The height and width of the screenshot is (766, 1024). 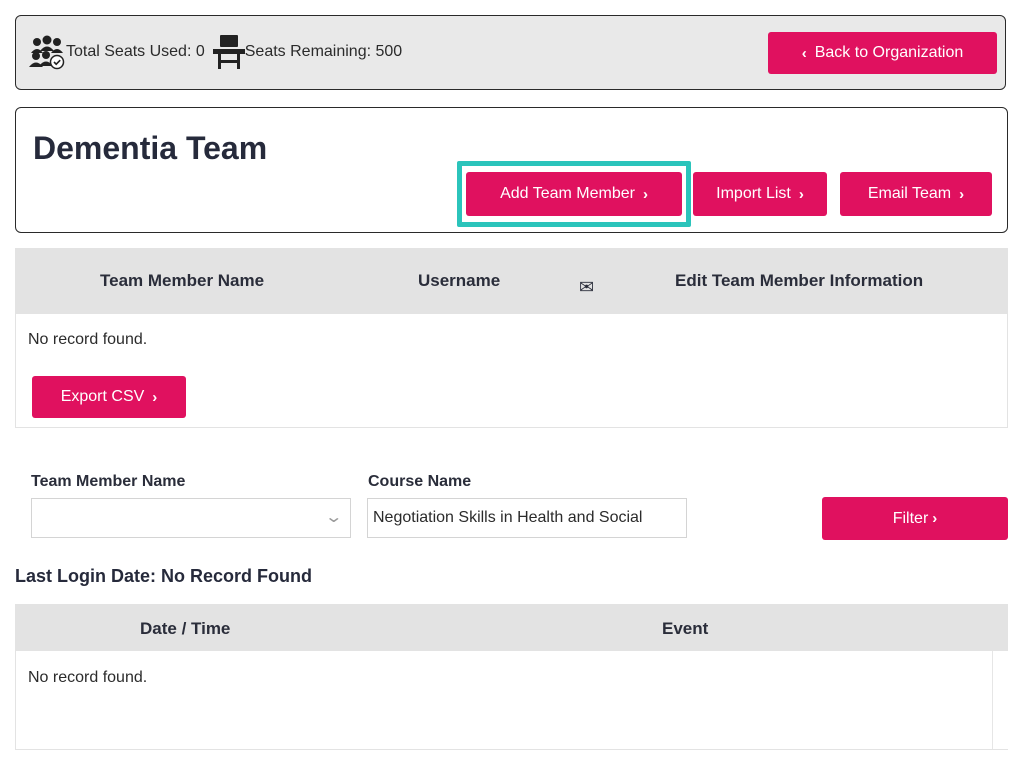 What do you see at coordinates (1000, 700) in the screenshot?
I see `scrollbar` at bounding box center [1000, 700].